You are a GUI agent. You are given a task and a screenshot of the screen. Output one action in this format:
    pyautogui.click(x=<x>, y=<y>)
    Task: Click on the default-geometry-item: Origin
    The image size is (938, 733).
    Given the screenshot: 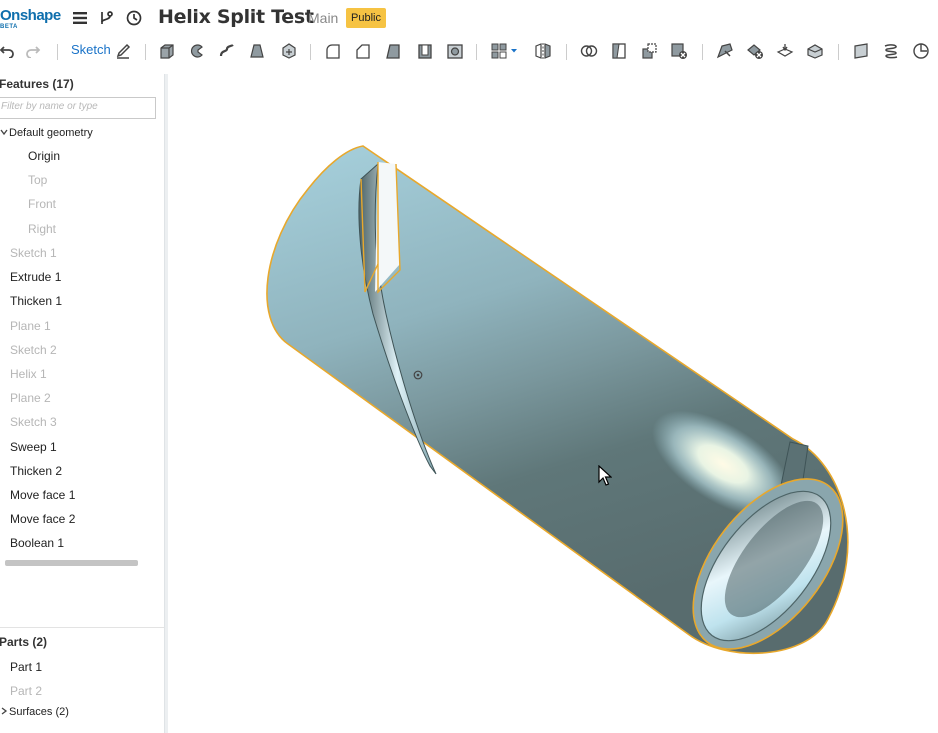 What is the action you would take?
    pyautogui.click(x=44, y=156)
    